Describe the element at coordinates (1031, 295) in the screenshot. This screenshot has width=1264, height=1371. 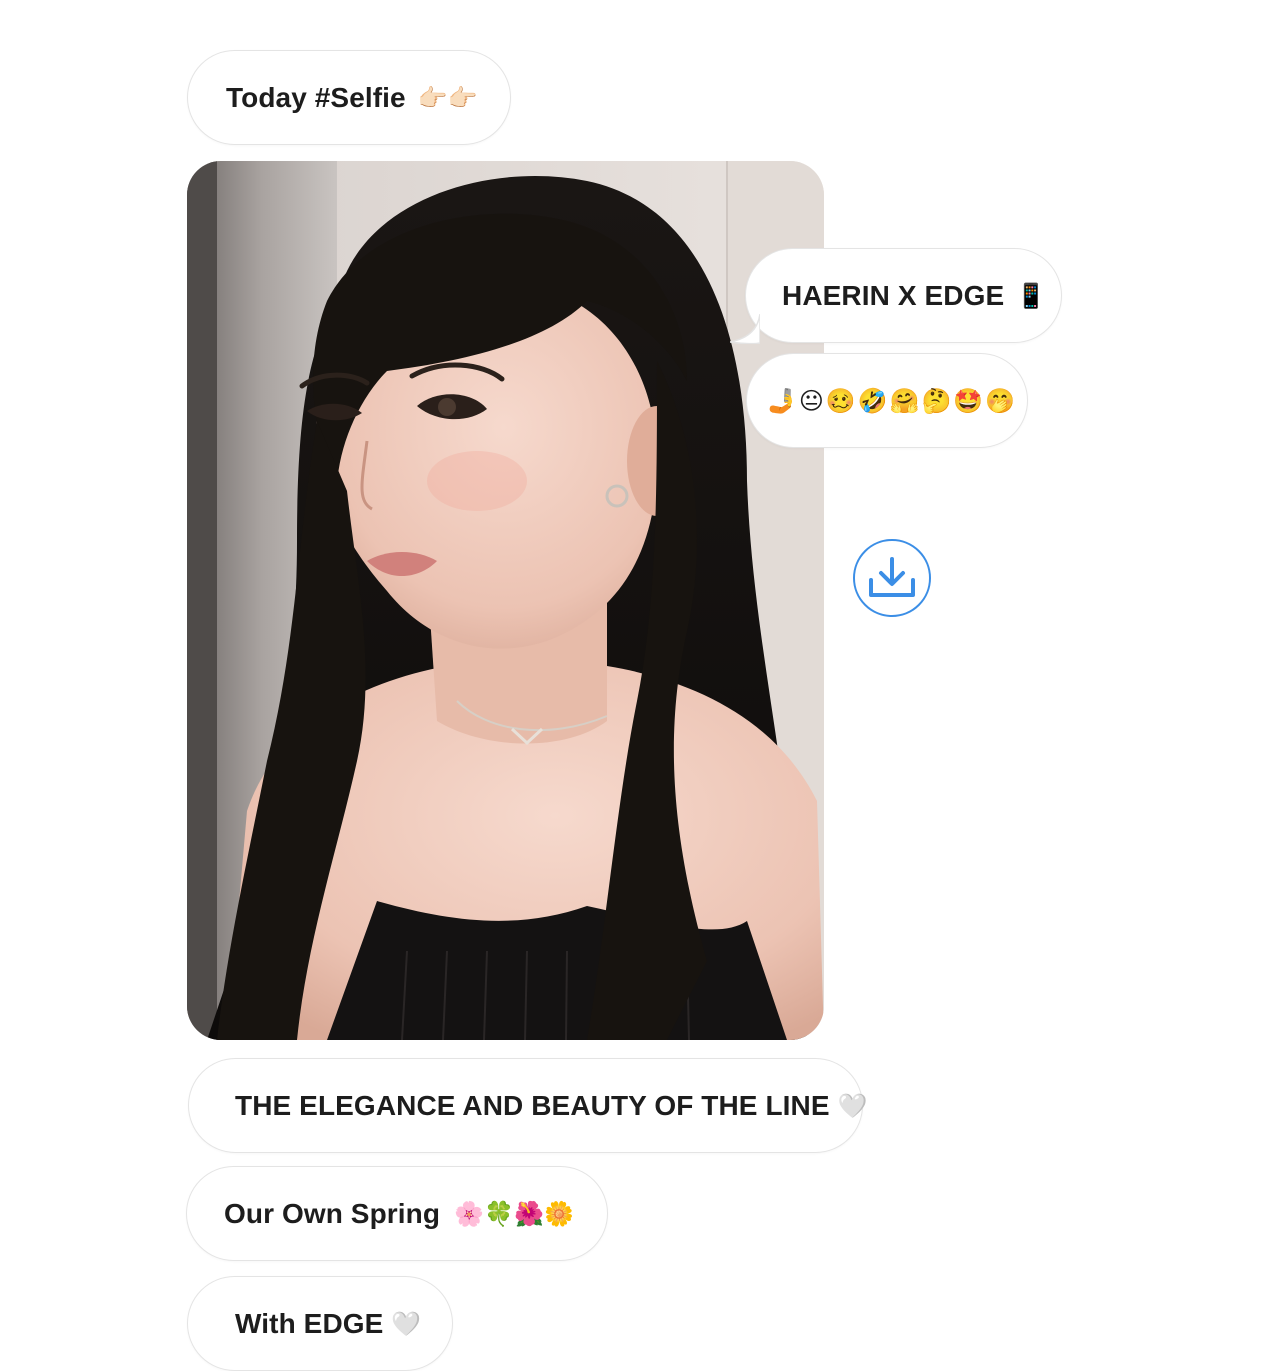
I see `phone-emoji: 📱` at that location.